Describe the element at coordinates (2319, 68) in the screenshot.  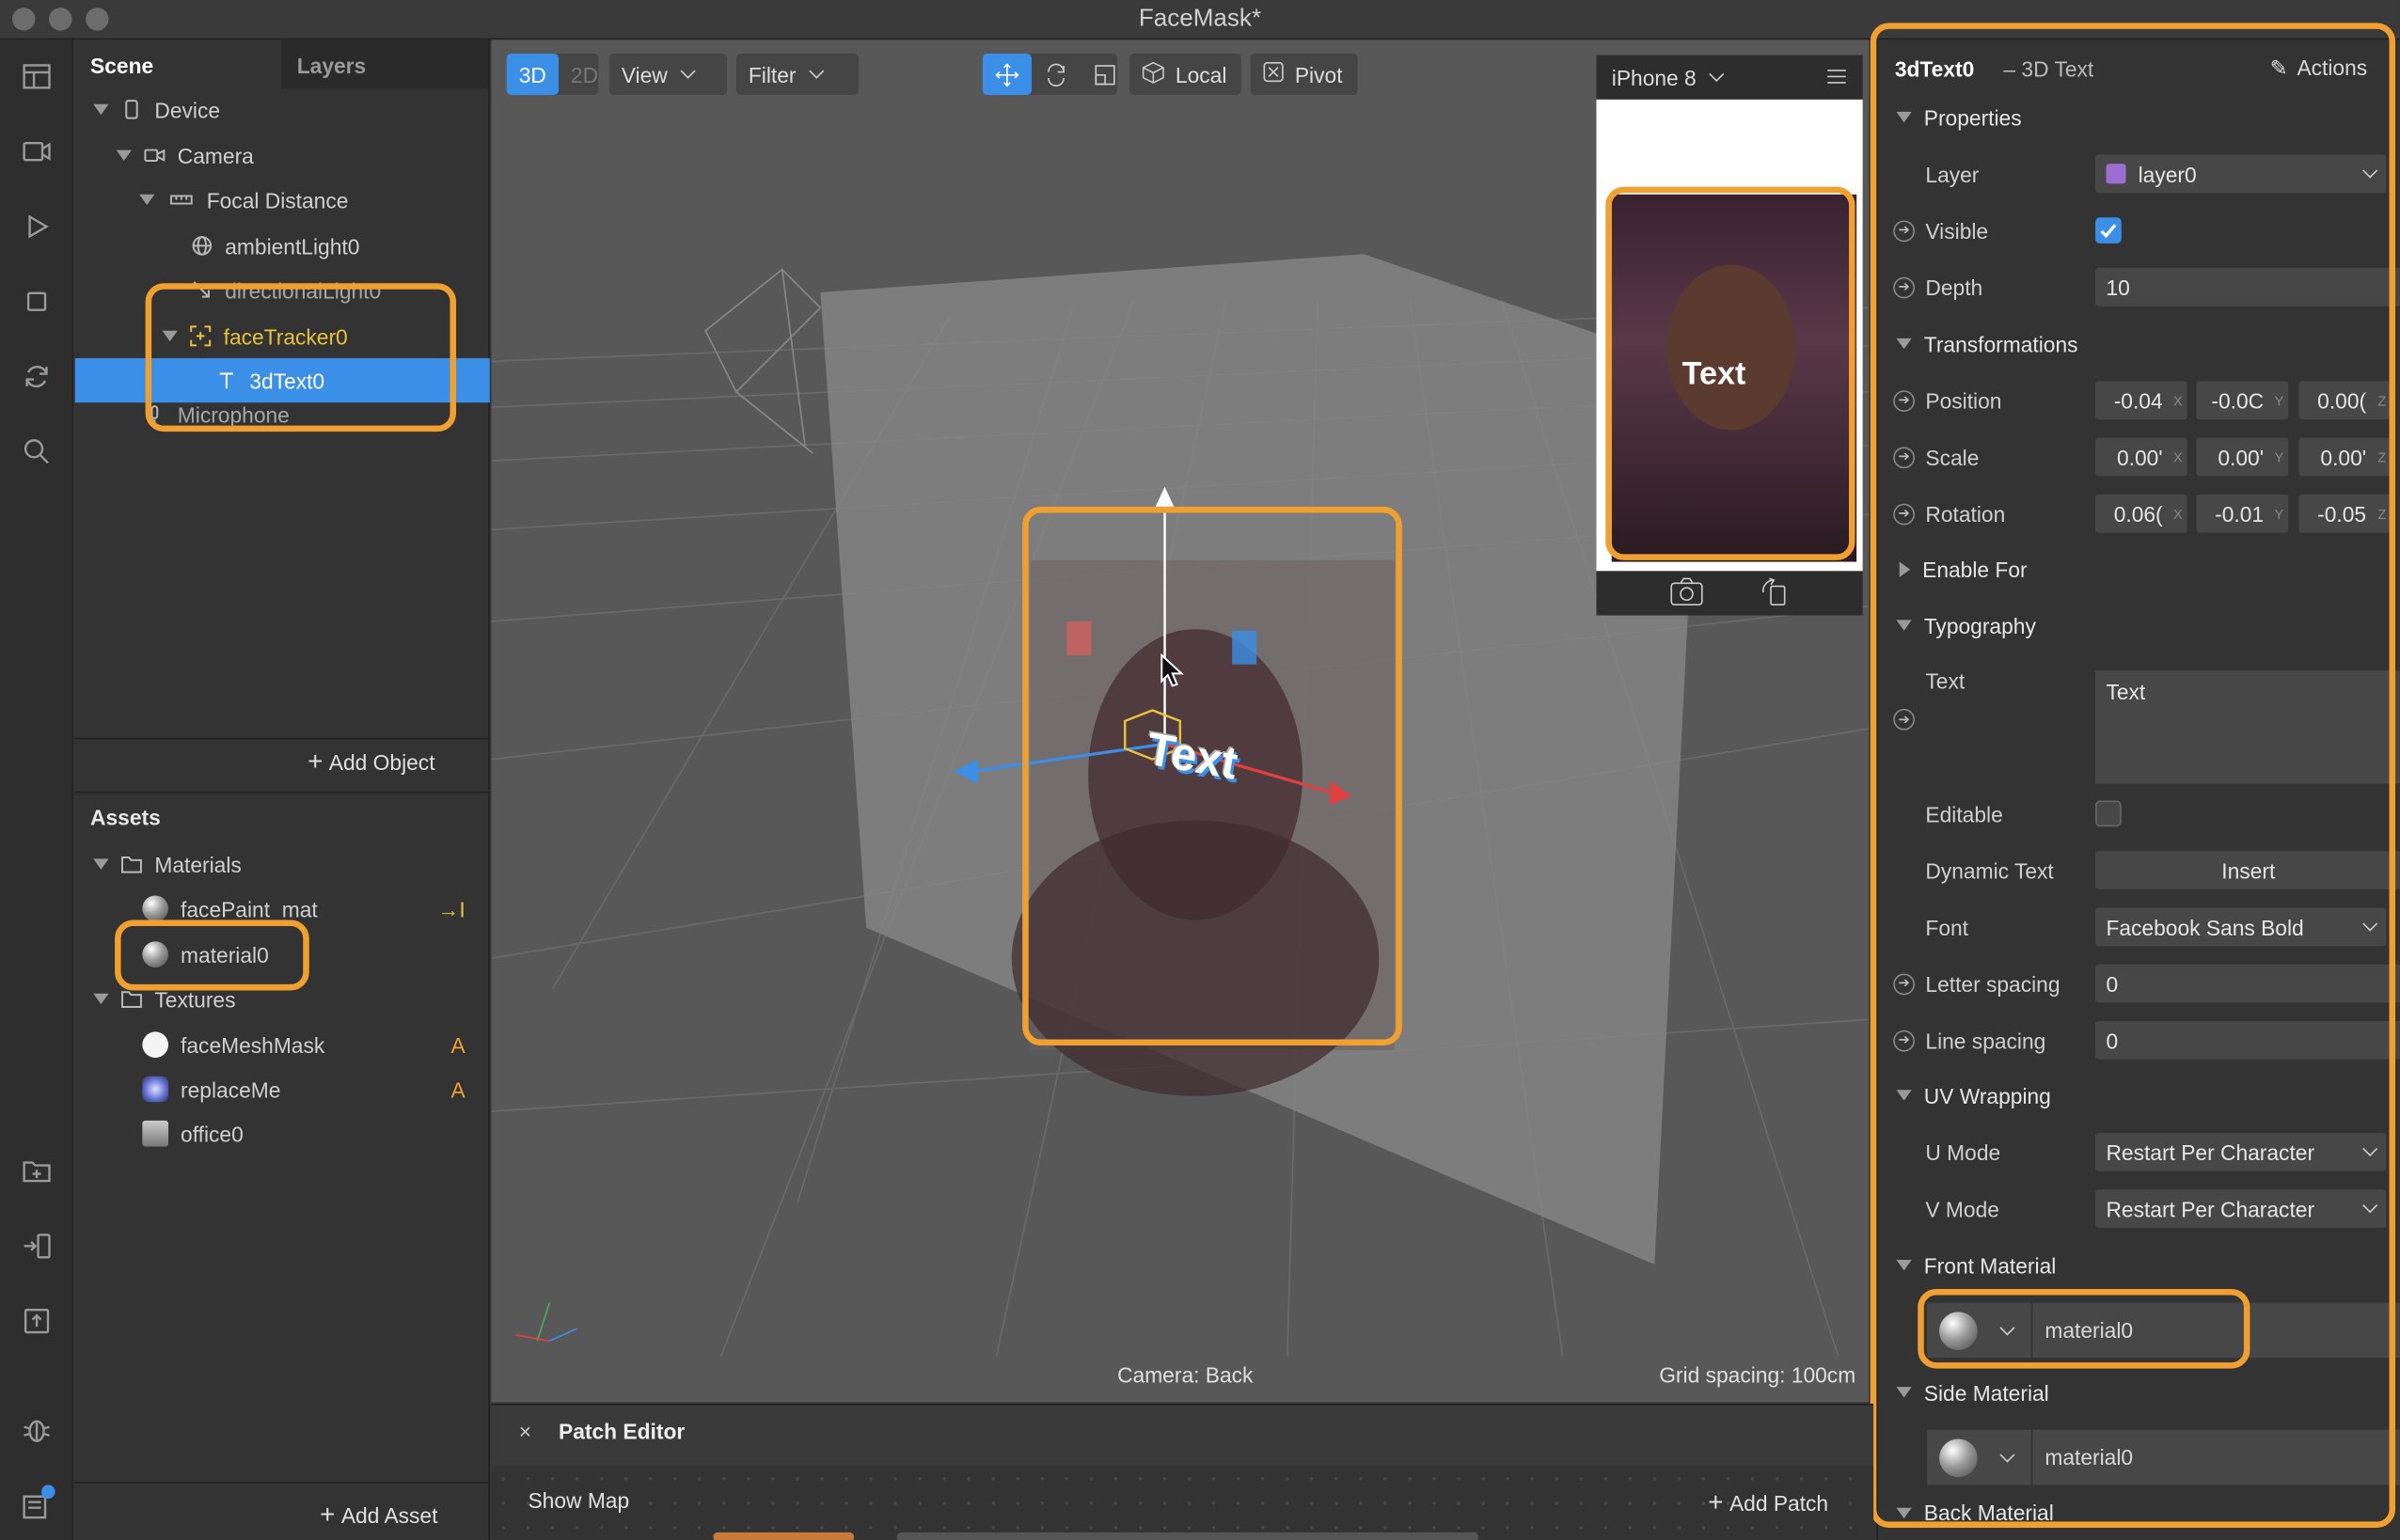
I see `actions-button: ✎ Actions` at that location.